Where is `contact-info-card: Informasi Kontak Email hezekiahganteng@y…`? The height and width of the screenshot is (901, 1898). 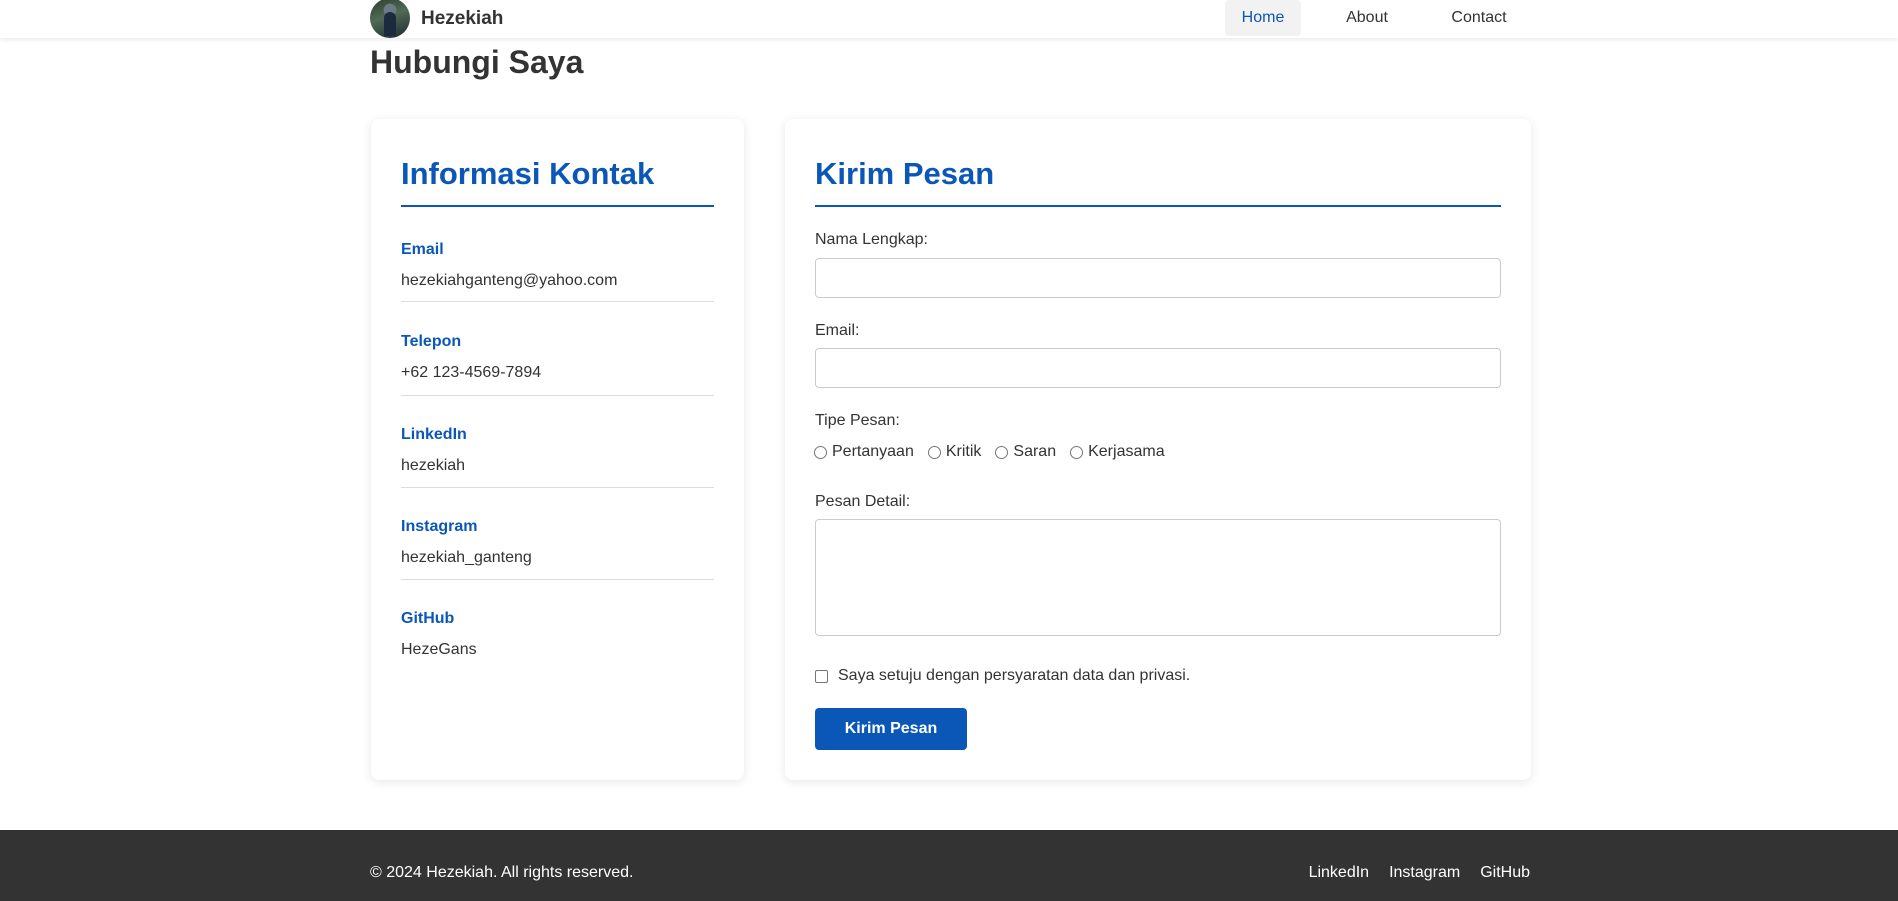
contact-info-card: Informasi Kontak Email hezekiahganteng@y… is located at coordinates (557, 449).